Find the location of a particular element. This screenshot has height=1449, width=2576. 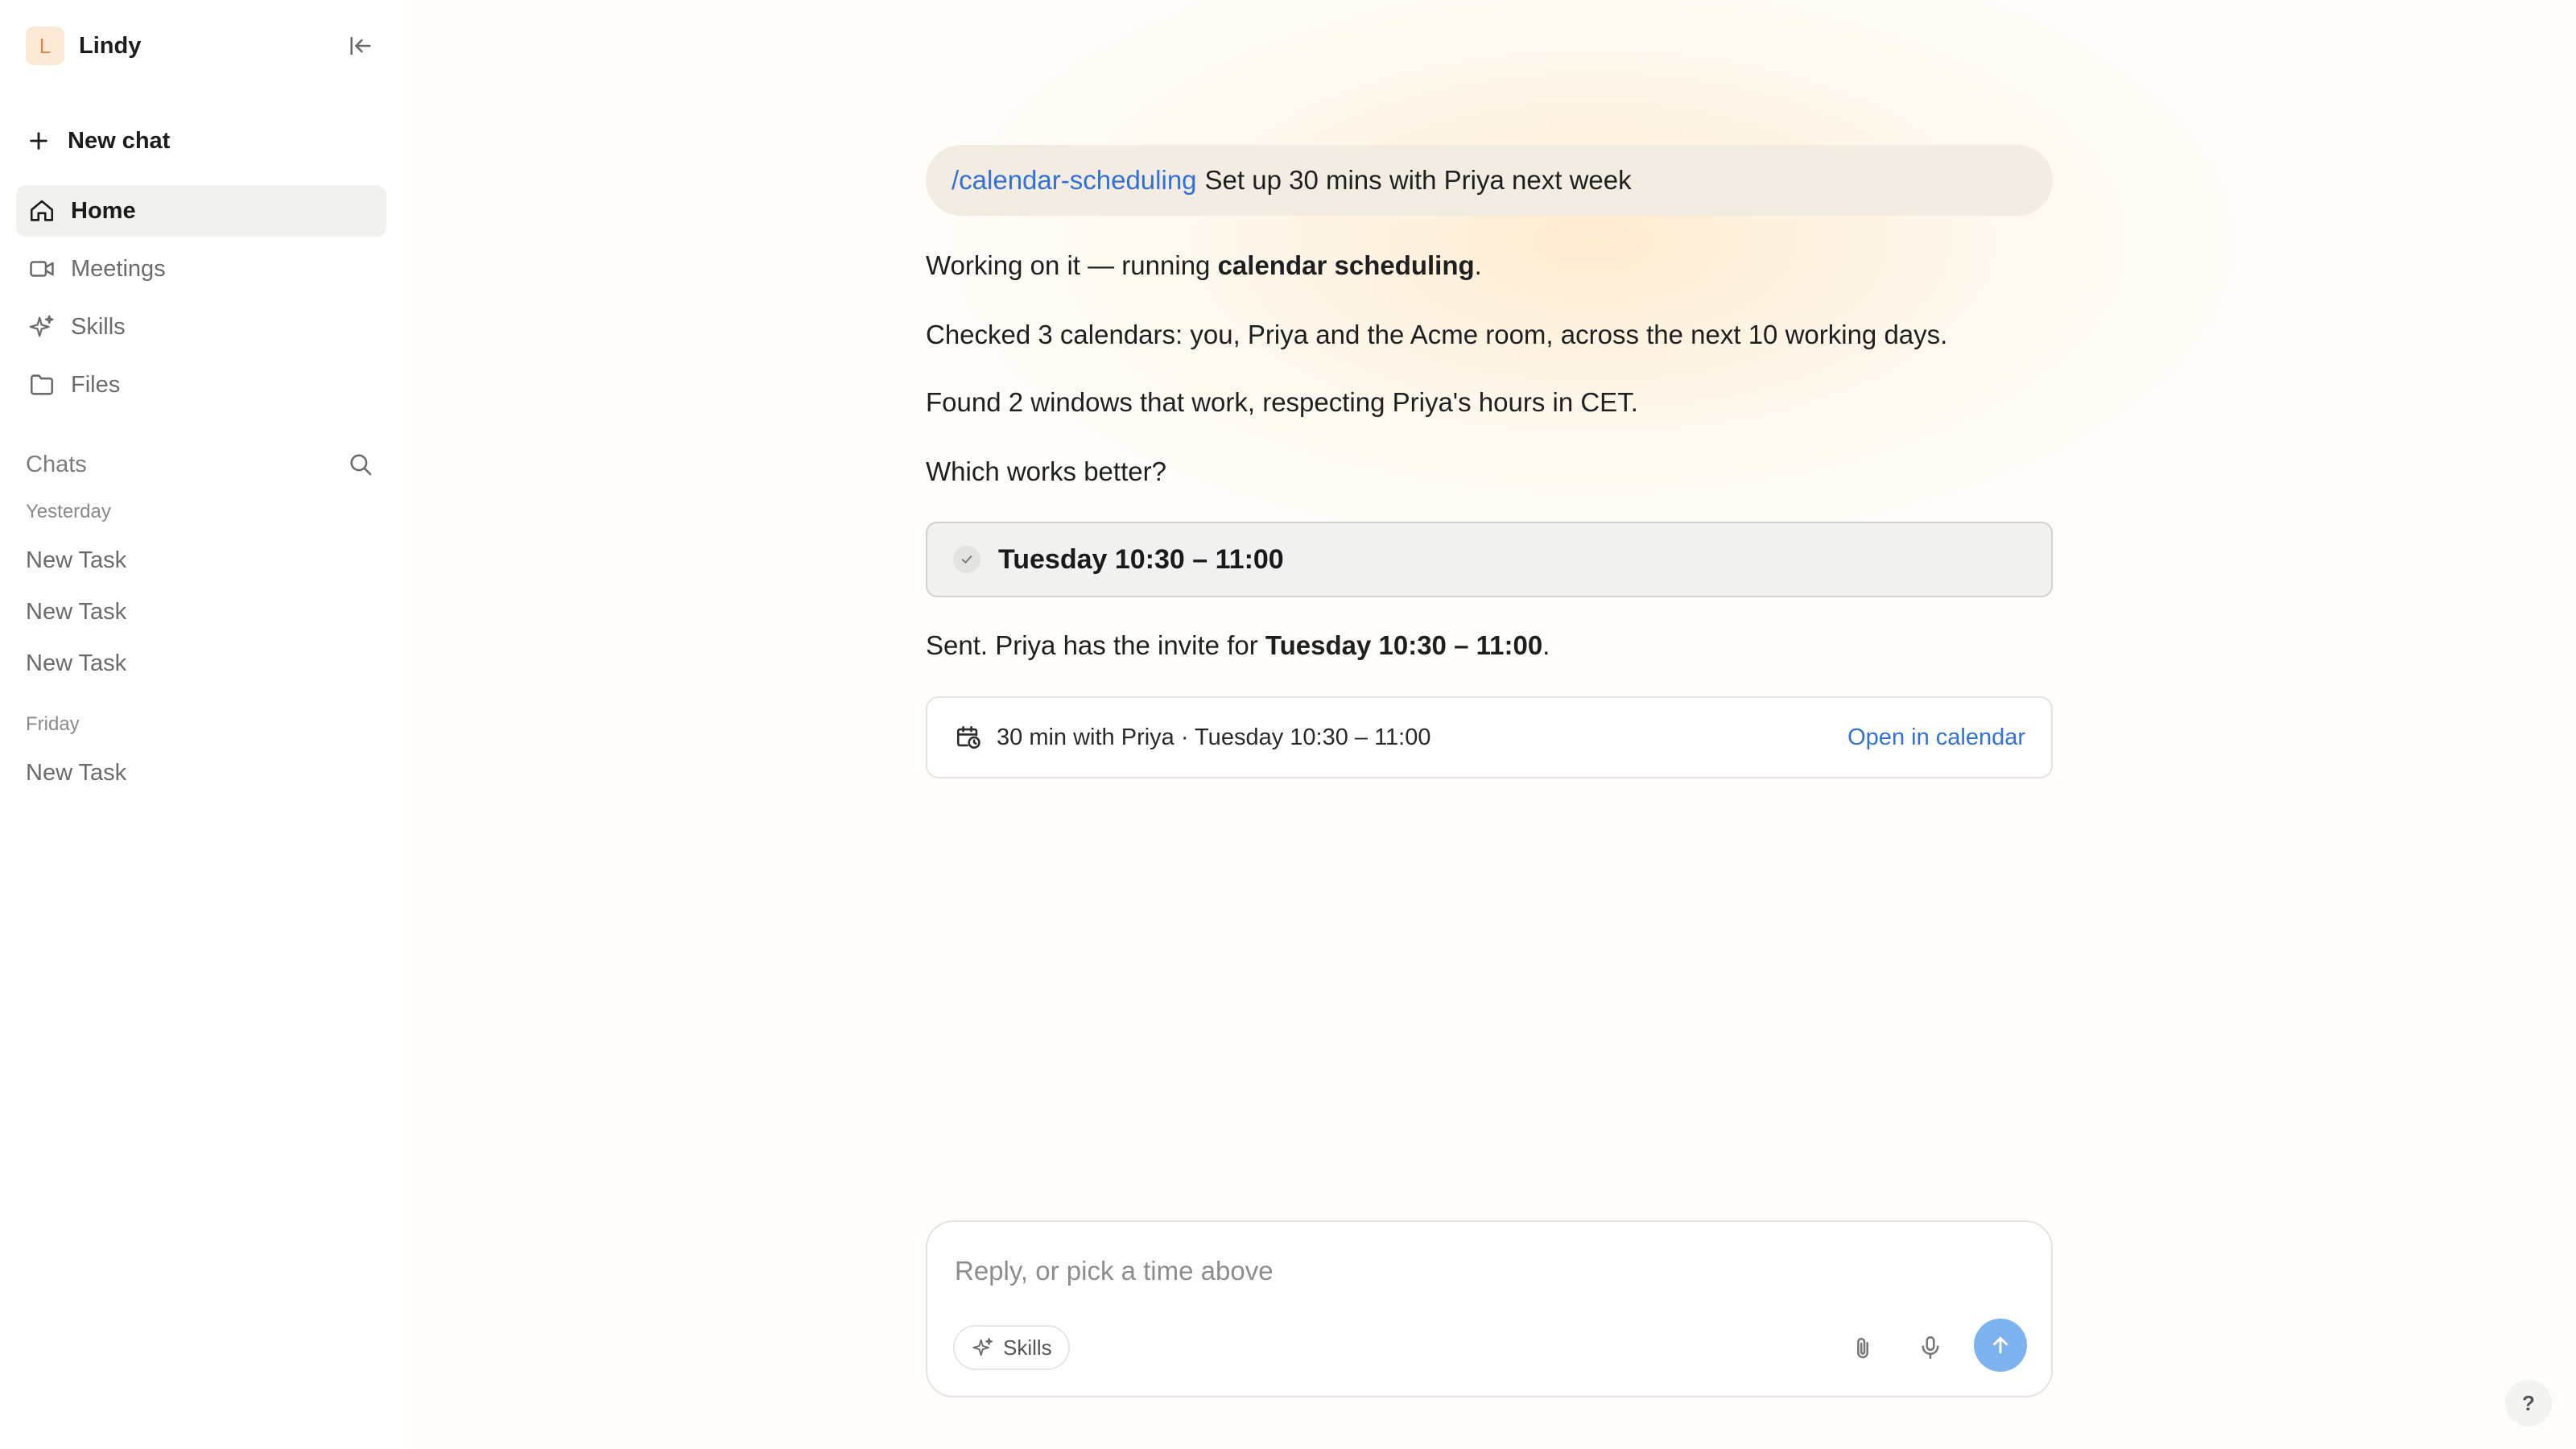

arrow-up-icon is located at coordinates (2000, 1345).